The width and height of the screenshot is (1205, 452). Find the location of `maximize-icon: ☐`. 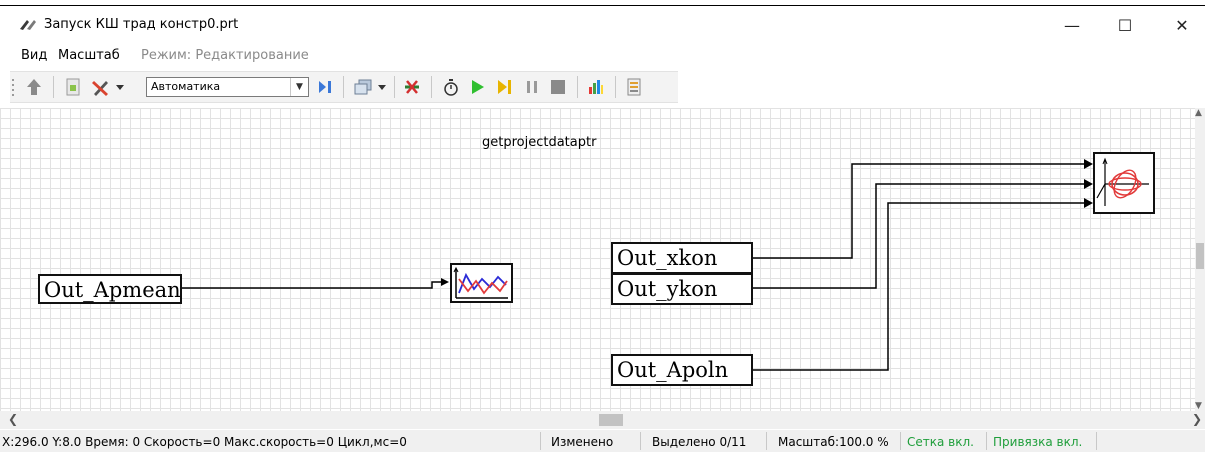

maximize-icon: ☐ is located at coordinates (1125, 25).